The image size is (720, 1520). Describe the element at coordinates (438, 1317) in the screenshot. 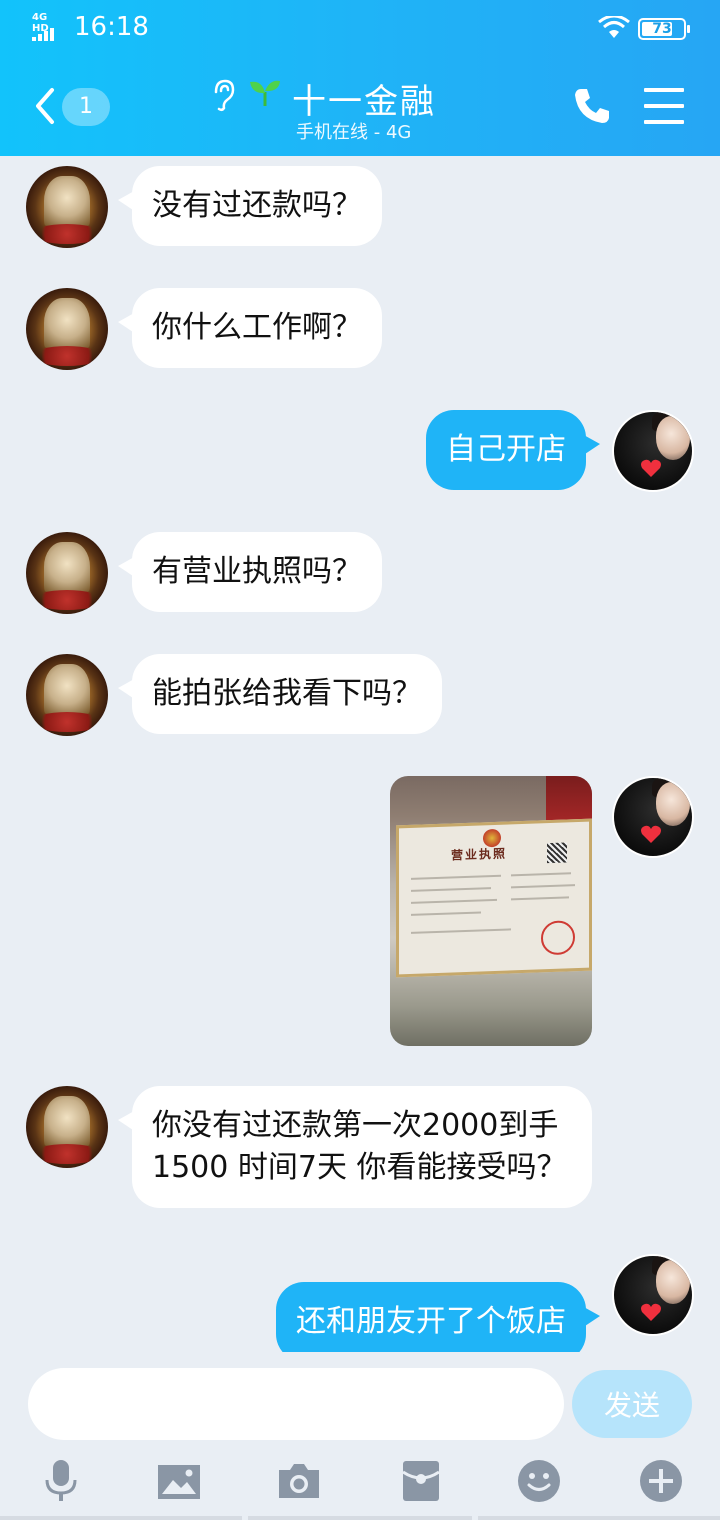

I see `message-bubble: 还和朋友开了个饭店` at that location.